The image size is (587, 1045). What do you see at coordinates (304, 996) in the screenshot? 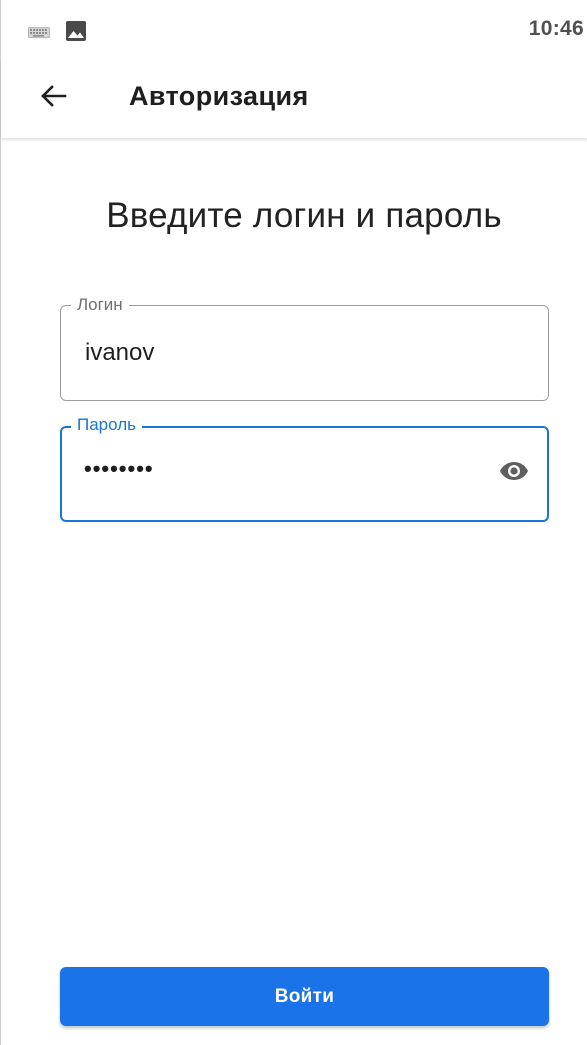
I see `login-button: Войти` at bounding box center [304, 996].